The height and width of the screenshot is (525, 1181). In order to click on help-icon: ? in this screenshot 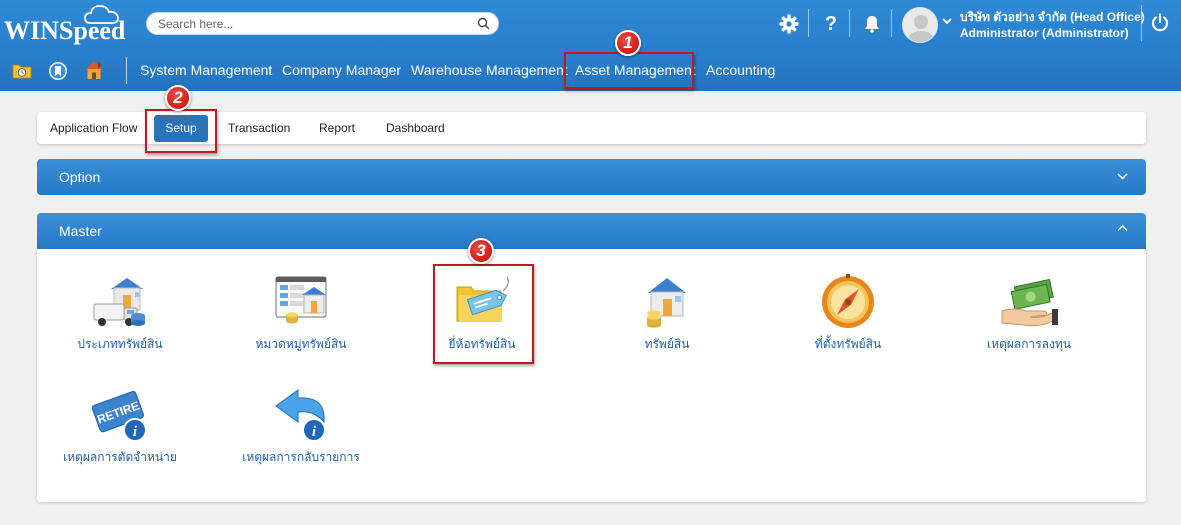, I will do `click(831, 24)`.